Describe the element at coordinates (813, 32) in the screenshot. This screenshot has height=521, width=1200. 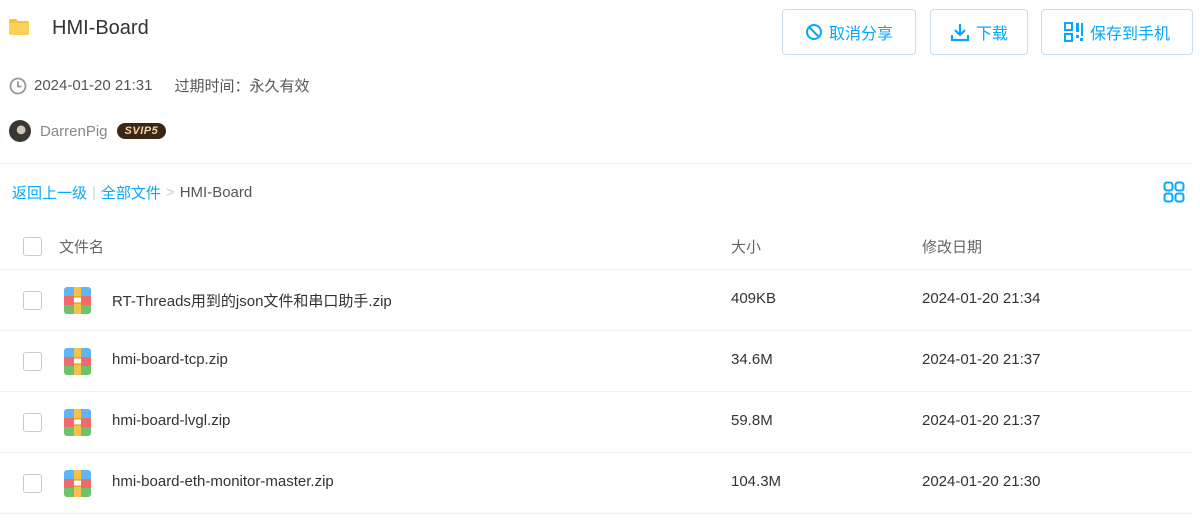
I see `ban-icon` at that location.